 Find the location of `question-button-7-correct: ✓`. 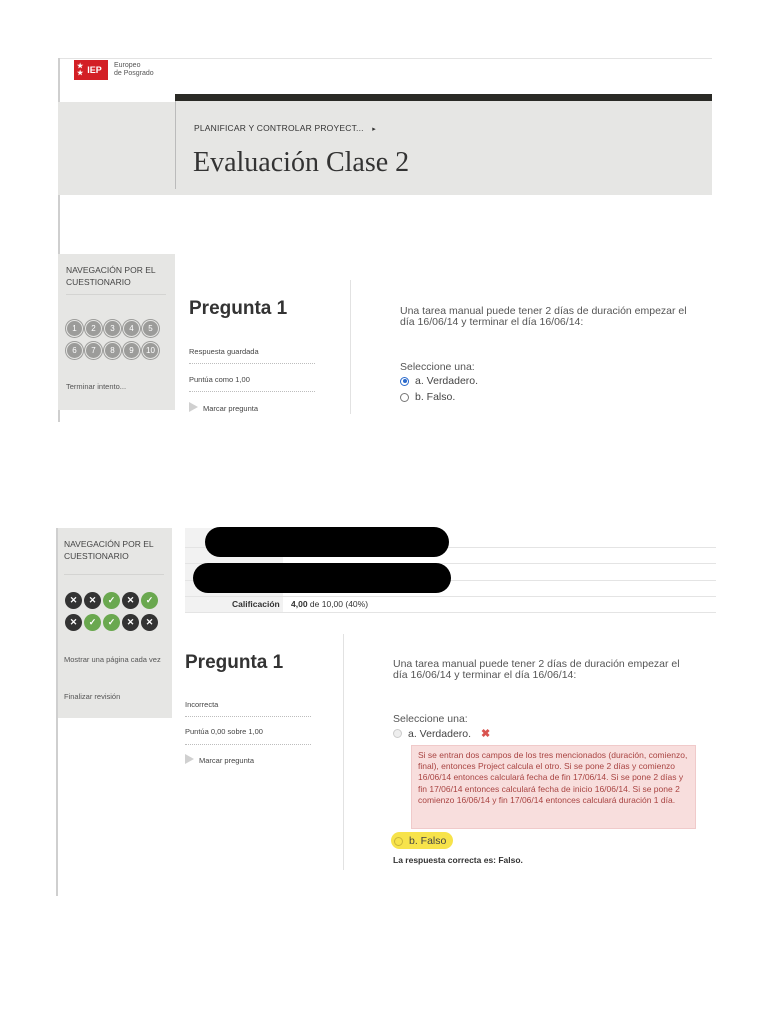

question-button-7-correct: ✓ is located at coordinates (92, 622).